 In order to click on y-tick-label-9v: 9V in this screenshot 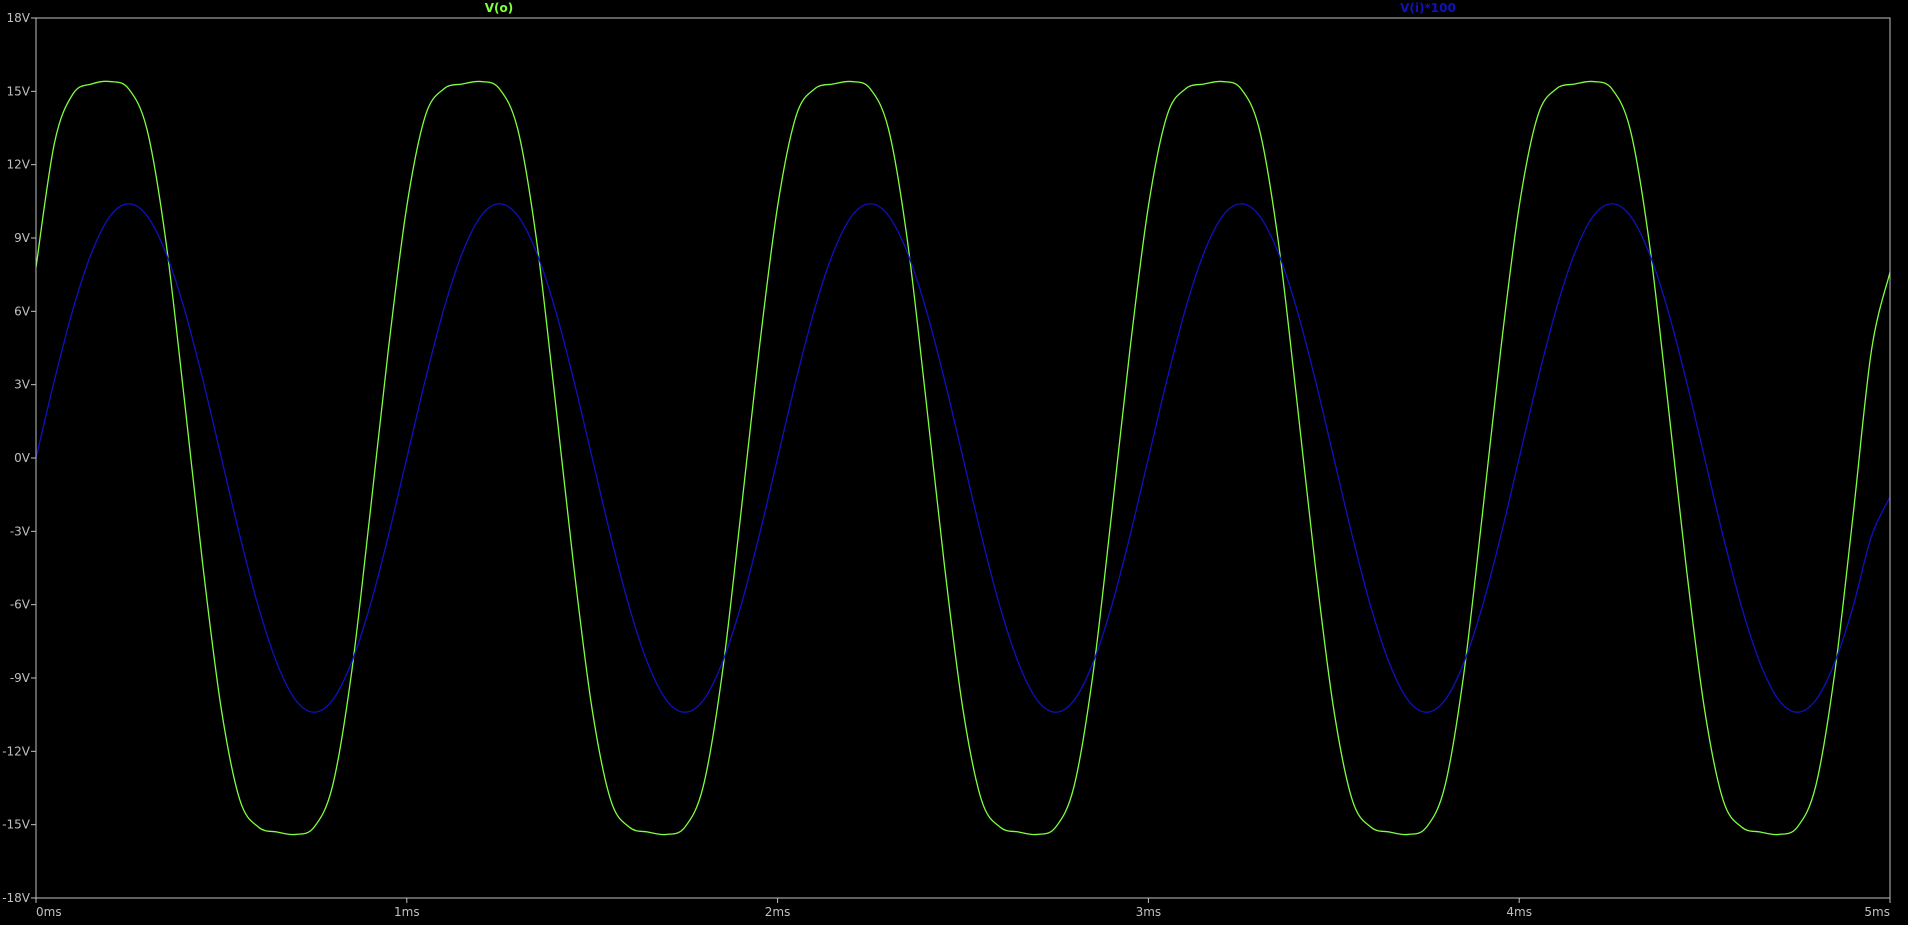, I will do `click(22, 238)`.